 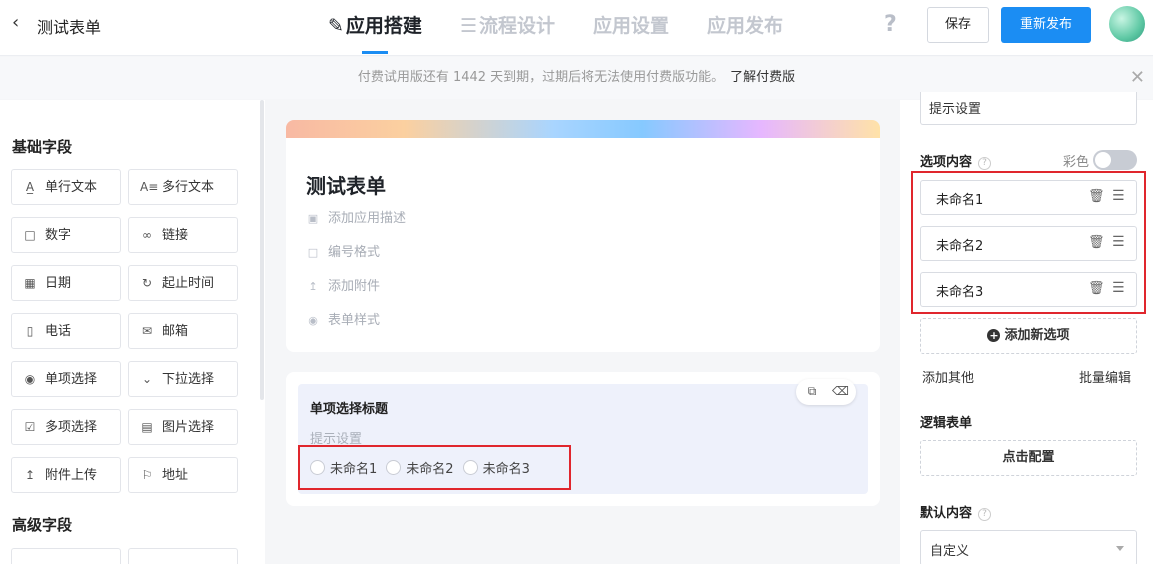 What do you see at coordinates (354, 320) in the screenshot?
I see `meta-label: 表单样式` at bounding box center [354, 320].